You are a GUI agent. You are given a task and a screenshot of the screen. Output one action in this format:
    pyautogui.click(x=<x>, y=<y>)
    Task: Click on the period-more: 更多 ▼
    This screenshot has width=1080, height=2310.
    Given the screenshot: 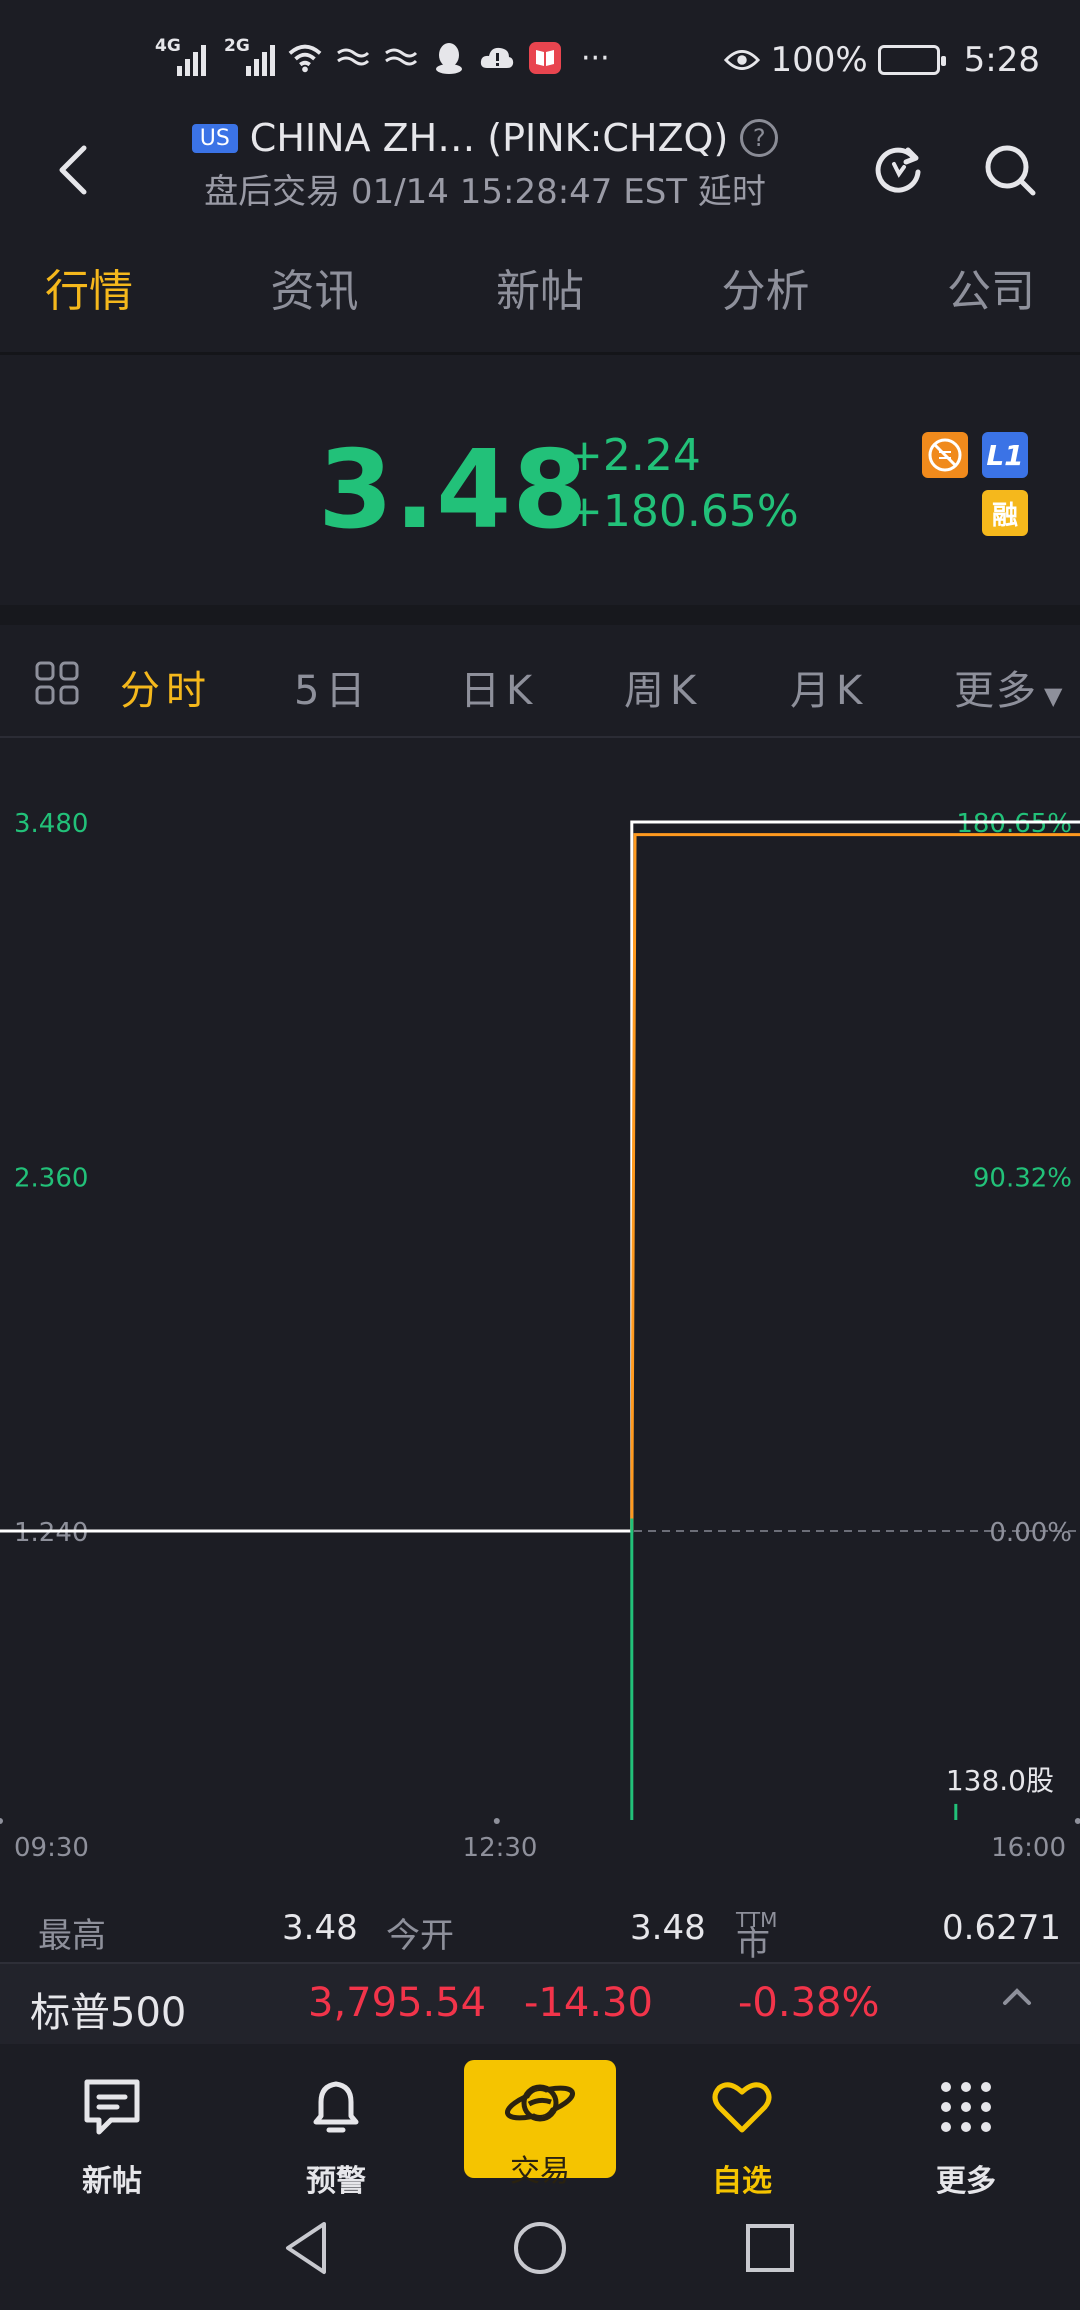 What is the action you would take?
    pyautogui.click(x=1009, y=687)
    